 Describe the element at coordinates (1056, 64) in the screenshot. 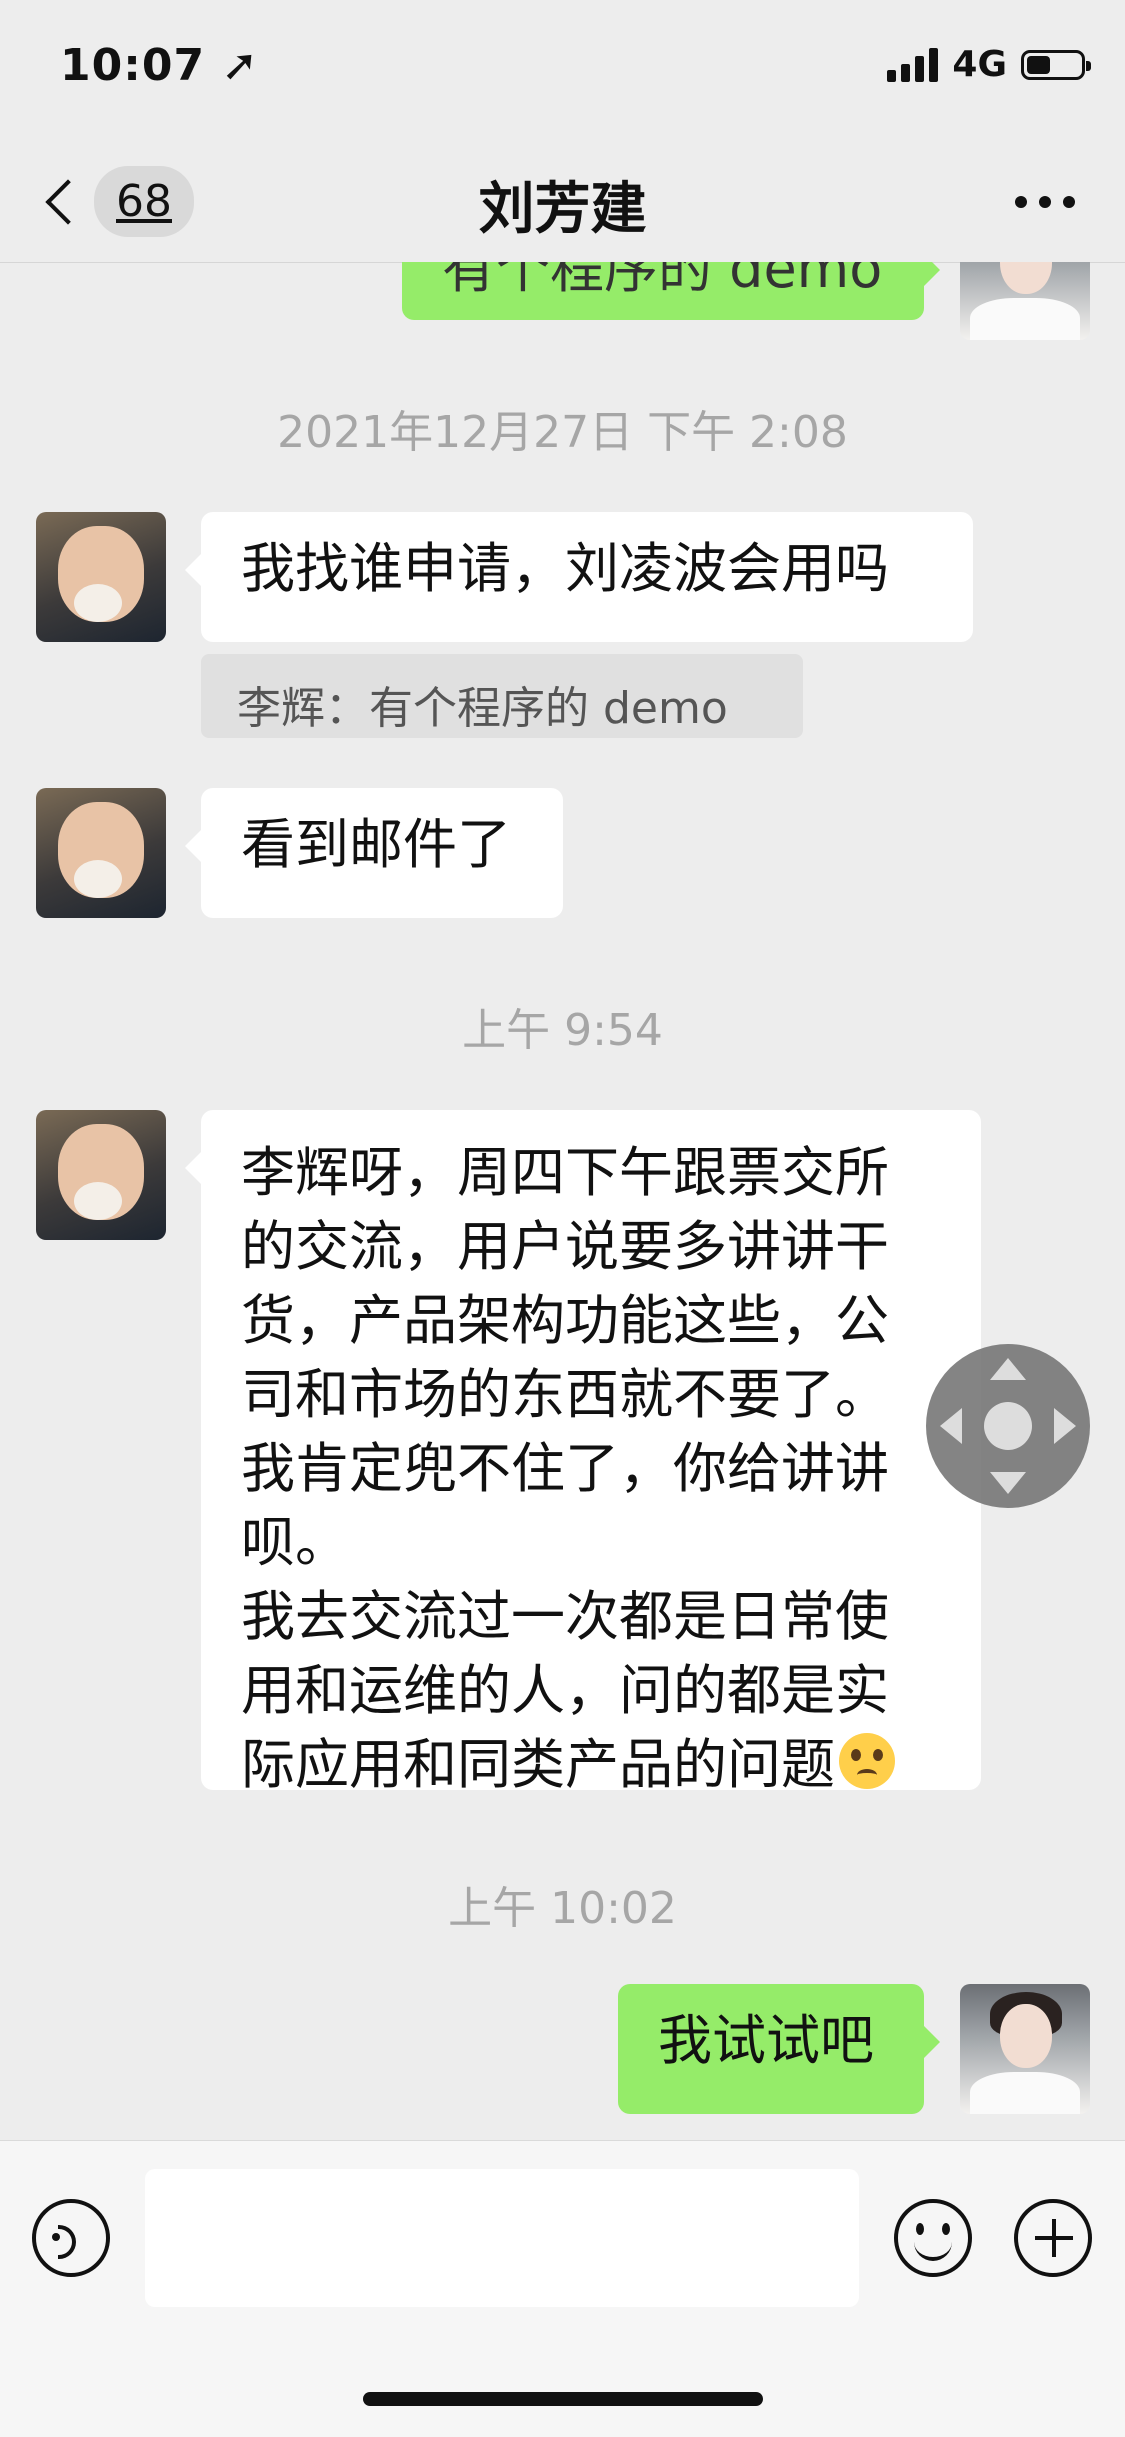

I see `battery-icon` at that location.